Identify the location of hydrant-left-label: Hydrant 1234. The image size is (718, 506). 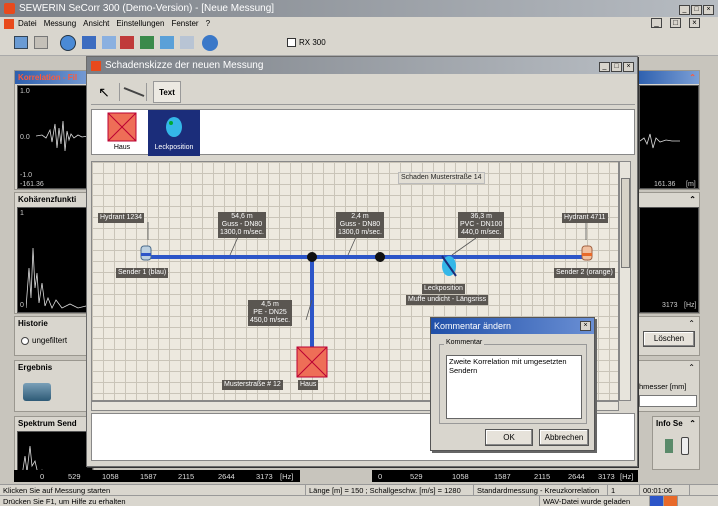
(121, 218).